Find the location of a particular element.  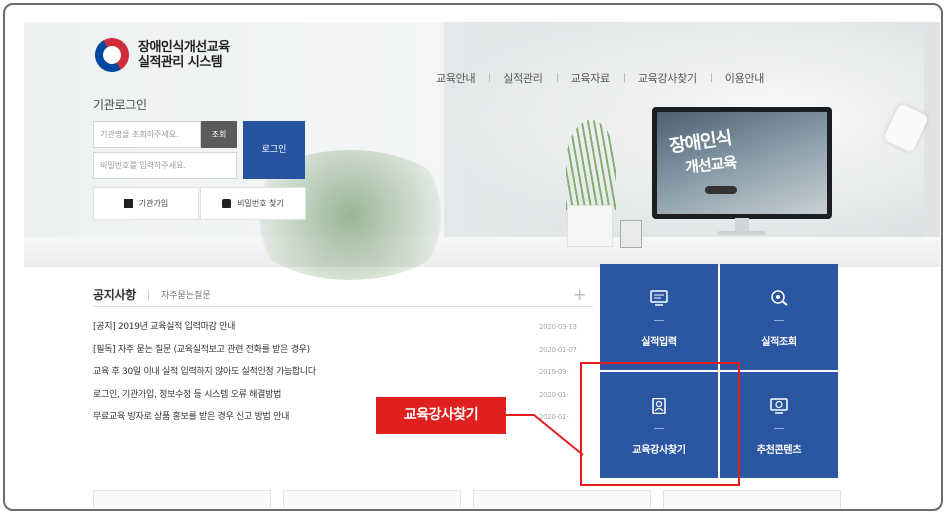

monitor-stand-base is located at coordinates (742, 233).